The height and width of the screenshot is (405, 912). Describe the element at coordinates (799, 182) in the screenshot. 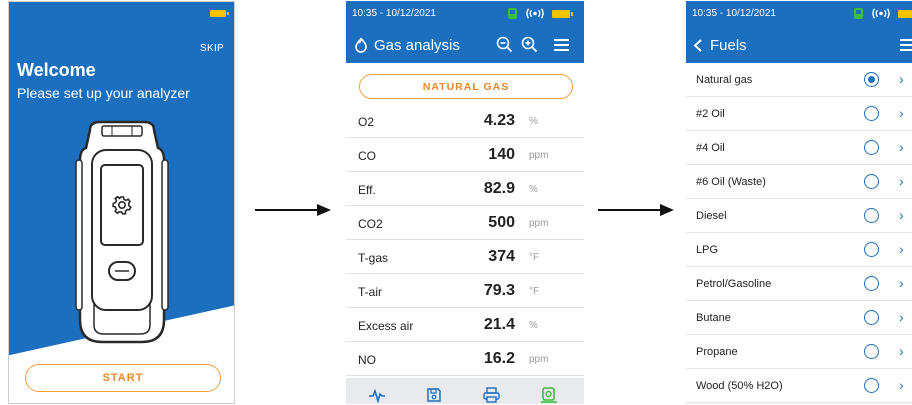

I see `fuel-list-item: #6 Oil (Waste) ›` at that location.